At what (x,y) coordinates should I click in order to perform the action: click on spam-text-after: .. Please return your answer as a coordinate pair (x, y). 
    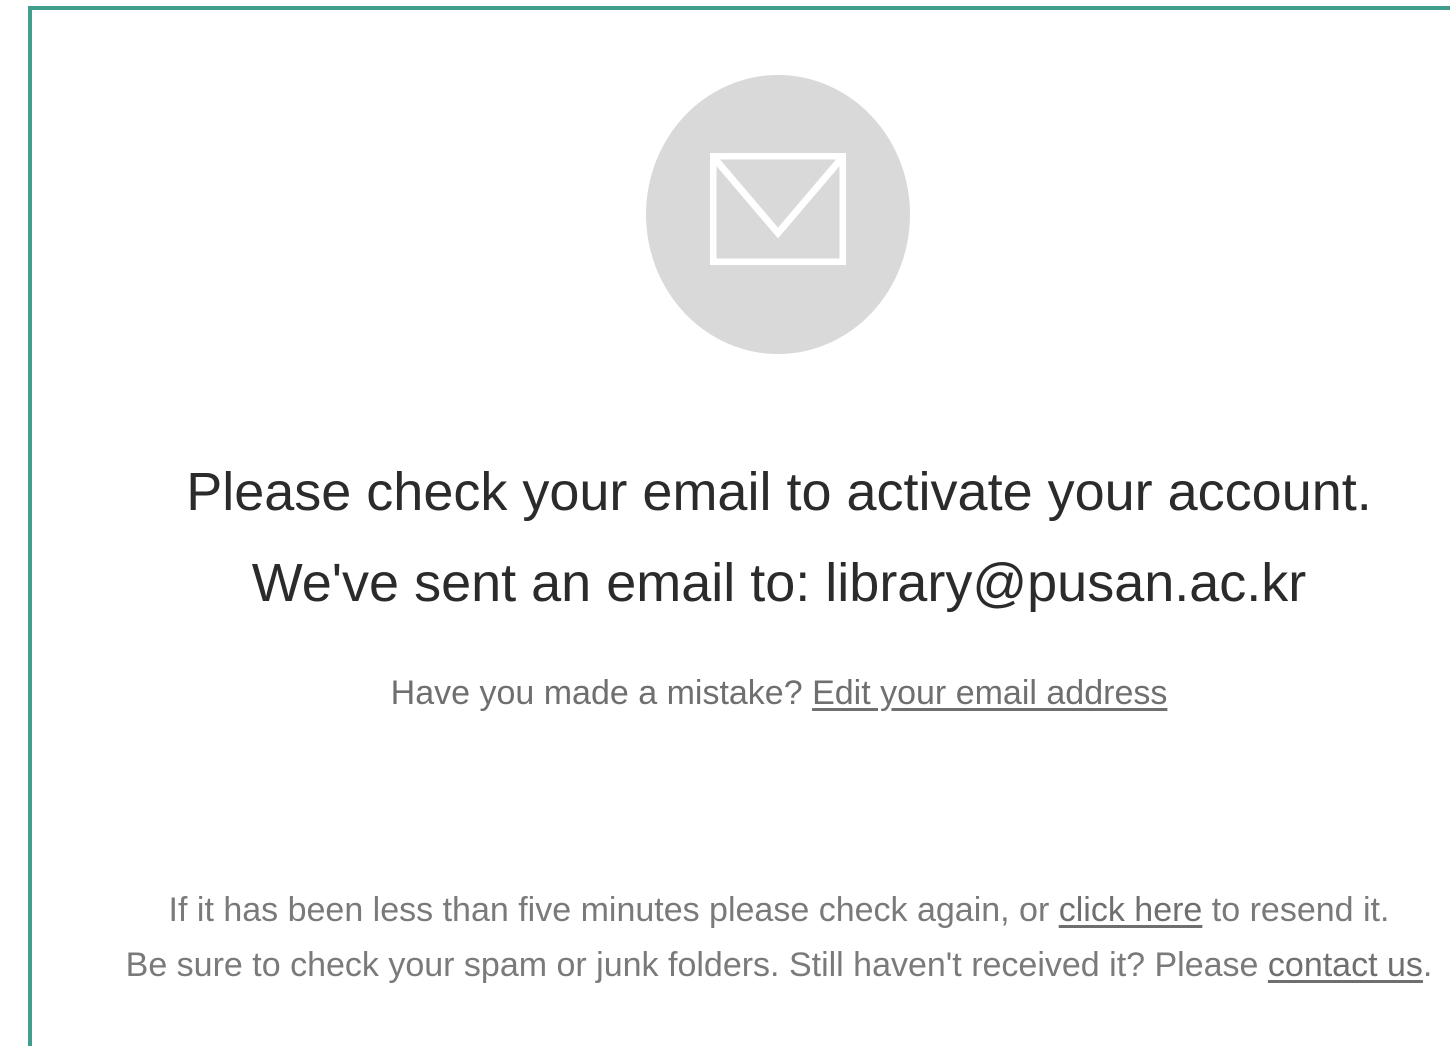
    Looking at the image, I should click on (1427, 965).